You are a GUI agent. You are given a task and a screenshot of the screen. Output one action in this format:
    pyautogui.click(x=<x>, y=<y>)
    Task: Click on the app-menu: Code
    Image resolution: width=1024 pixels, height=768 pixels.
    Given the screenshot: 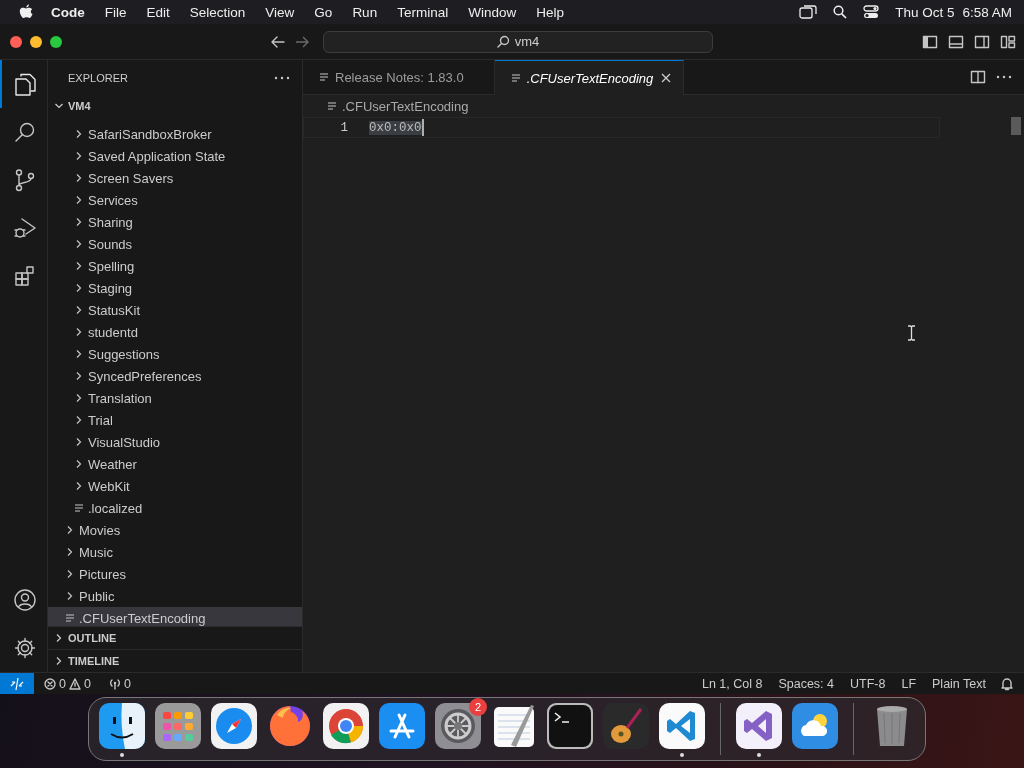 What is the action you would take?
    pyautogui.click(x=64, y=12)
    